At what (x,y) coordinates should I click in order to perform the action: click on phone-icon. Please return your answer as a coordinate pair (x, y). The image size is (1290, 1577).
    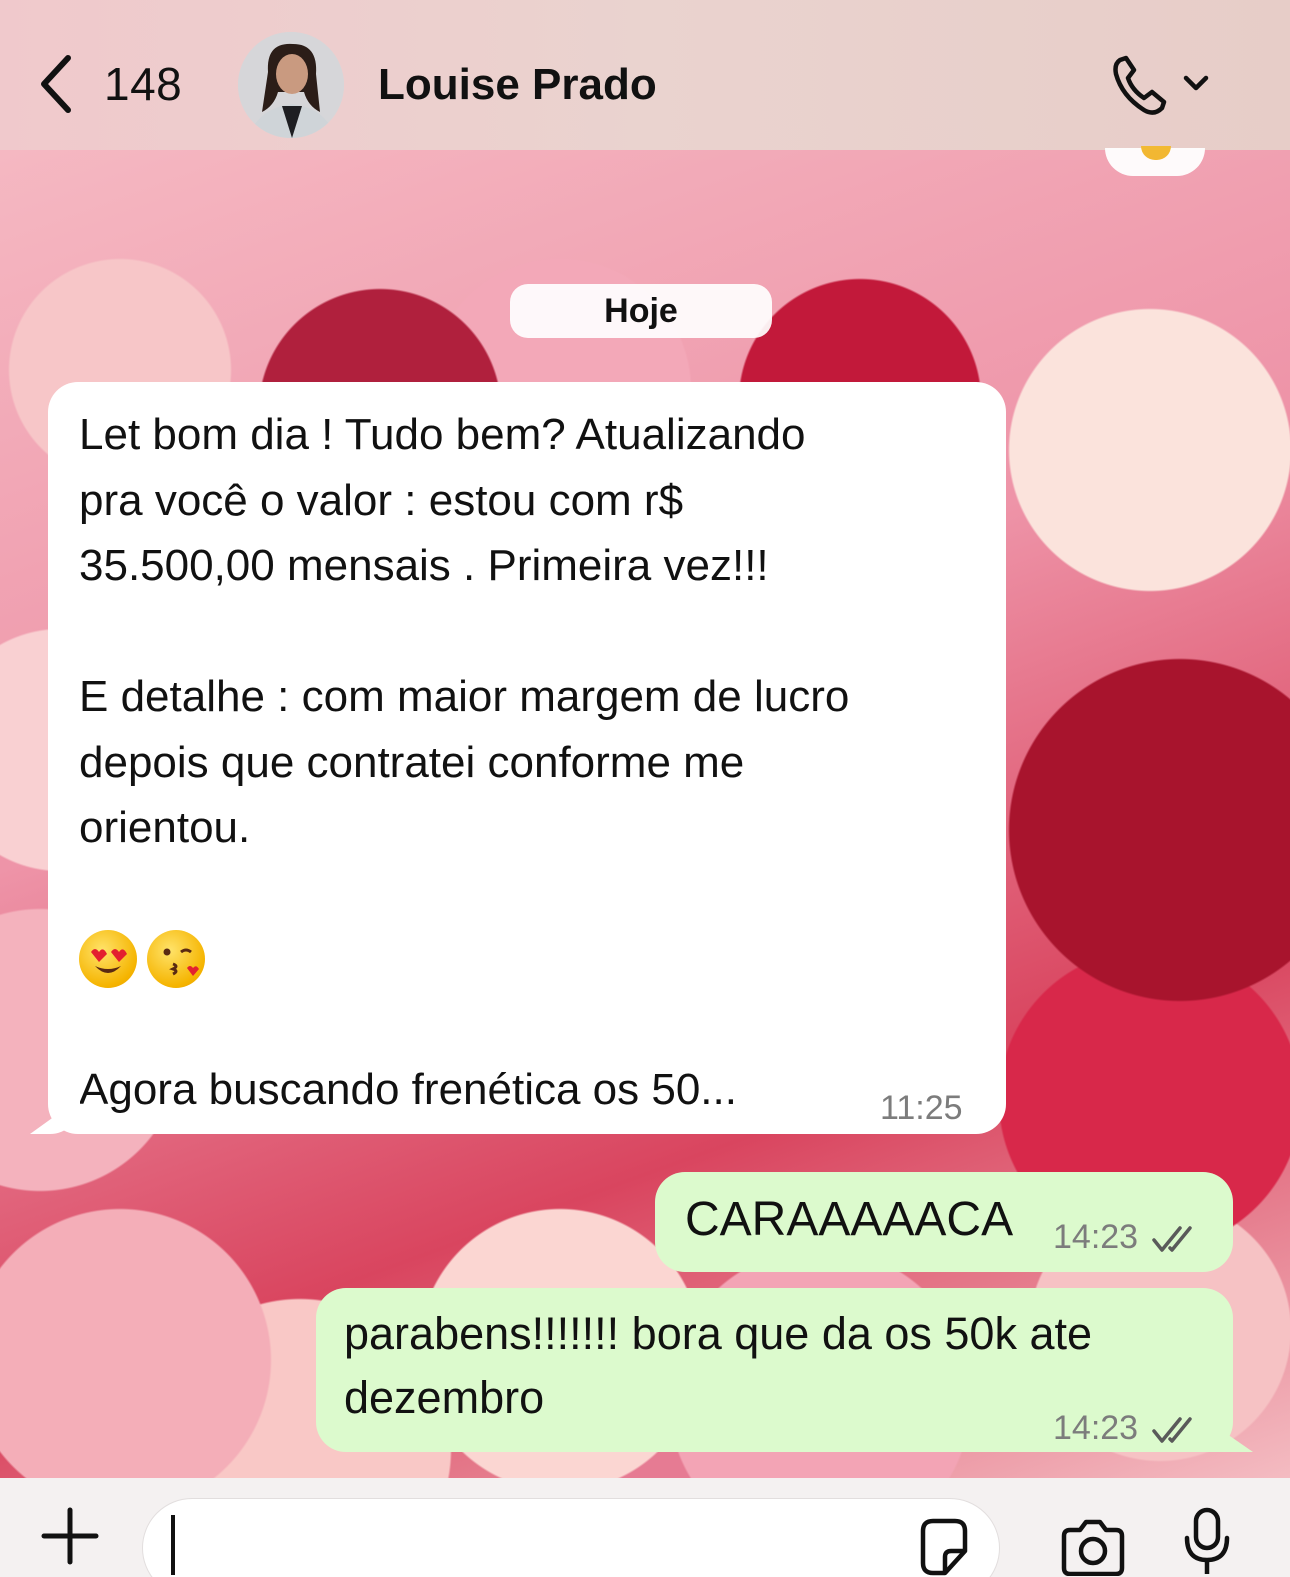
    Looking at the image, I should click on (1140, 85).